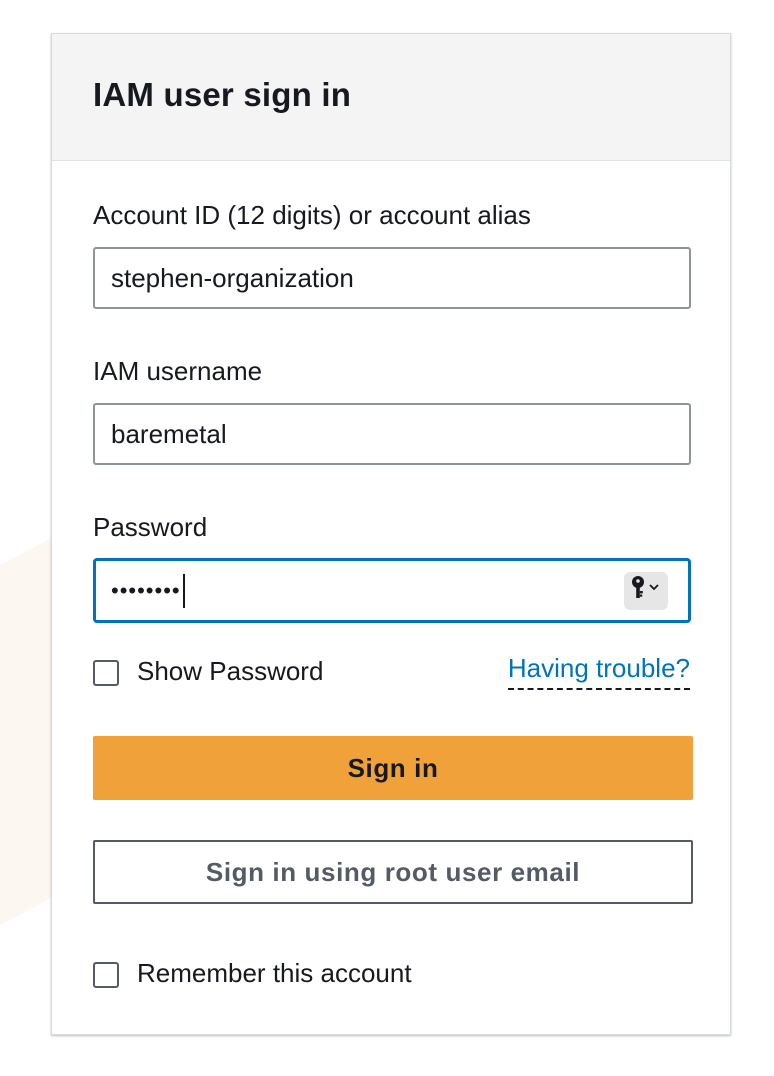 The height and width of the screenshot is (1076, 774). What do you see at coordinates (150, 527) in the screenshot?
I see `password-label: Password` at bounding box center [150, 527].